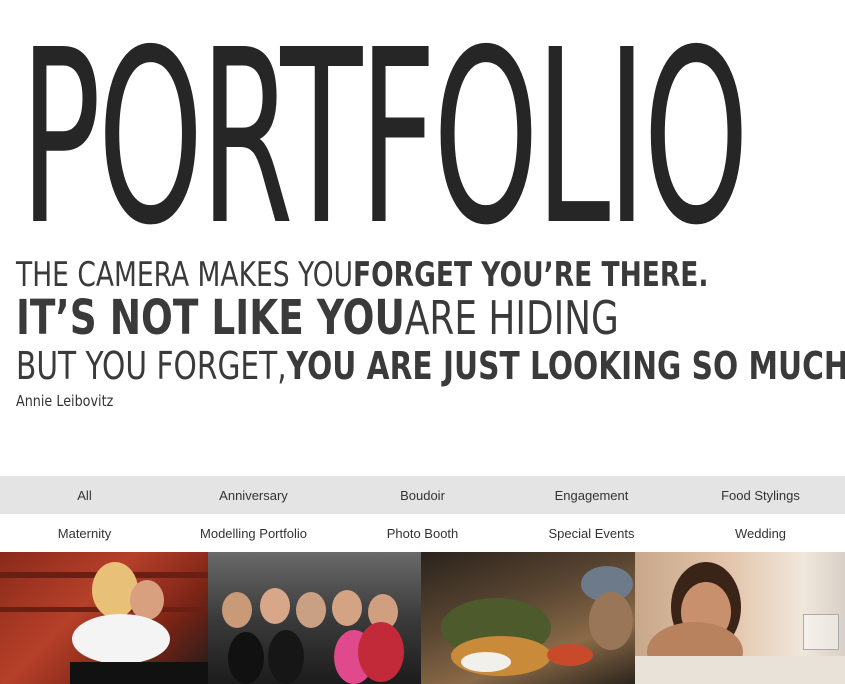  I want to click on filter-engagement: Engagement, so click(591, 495).